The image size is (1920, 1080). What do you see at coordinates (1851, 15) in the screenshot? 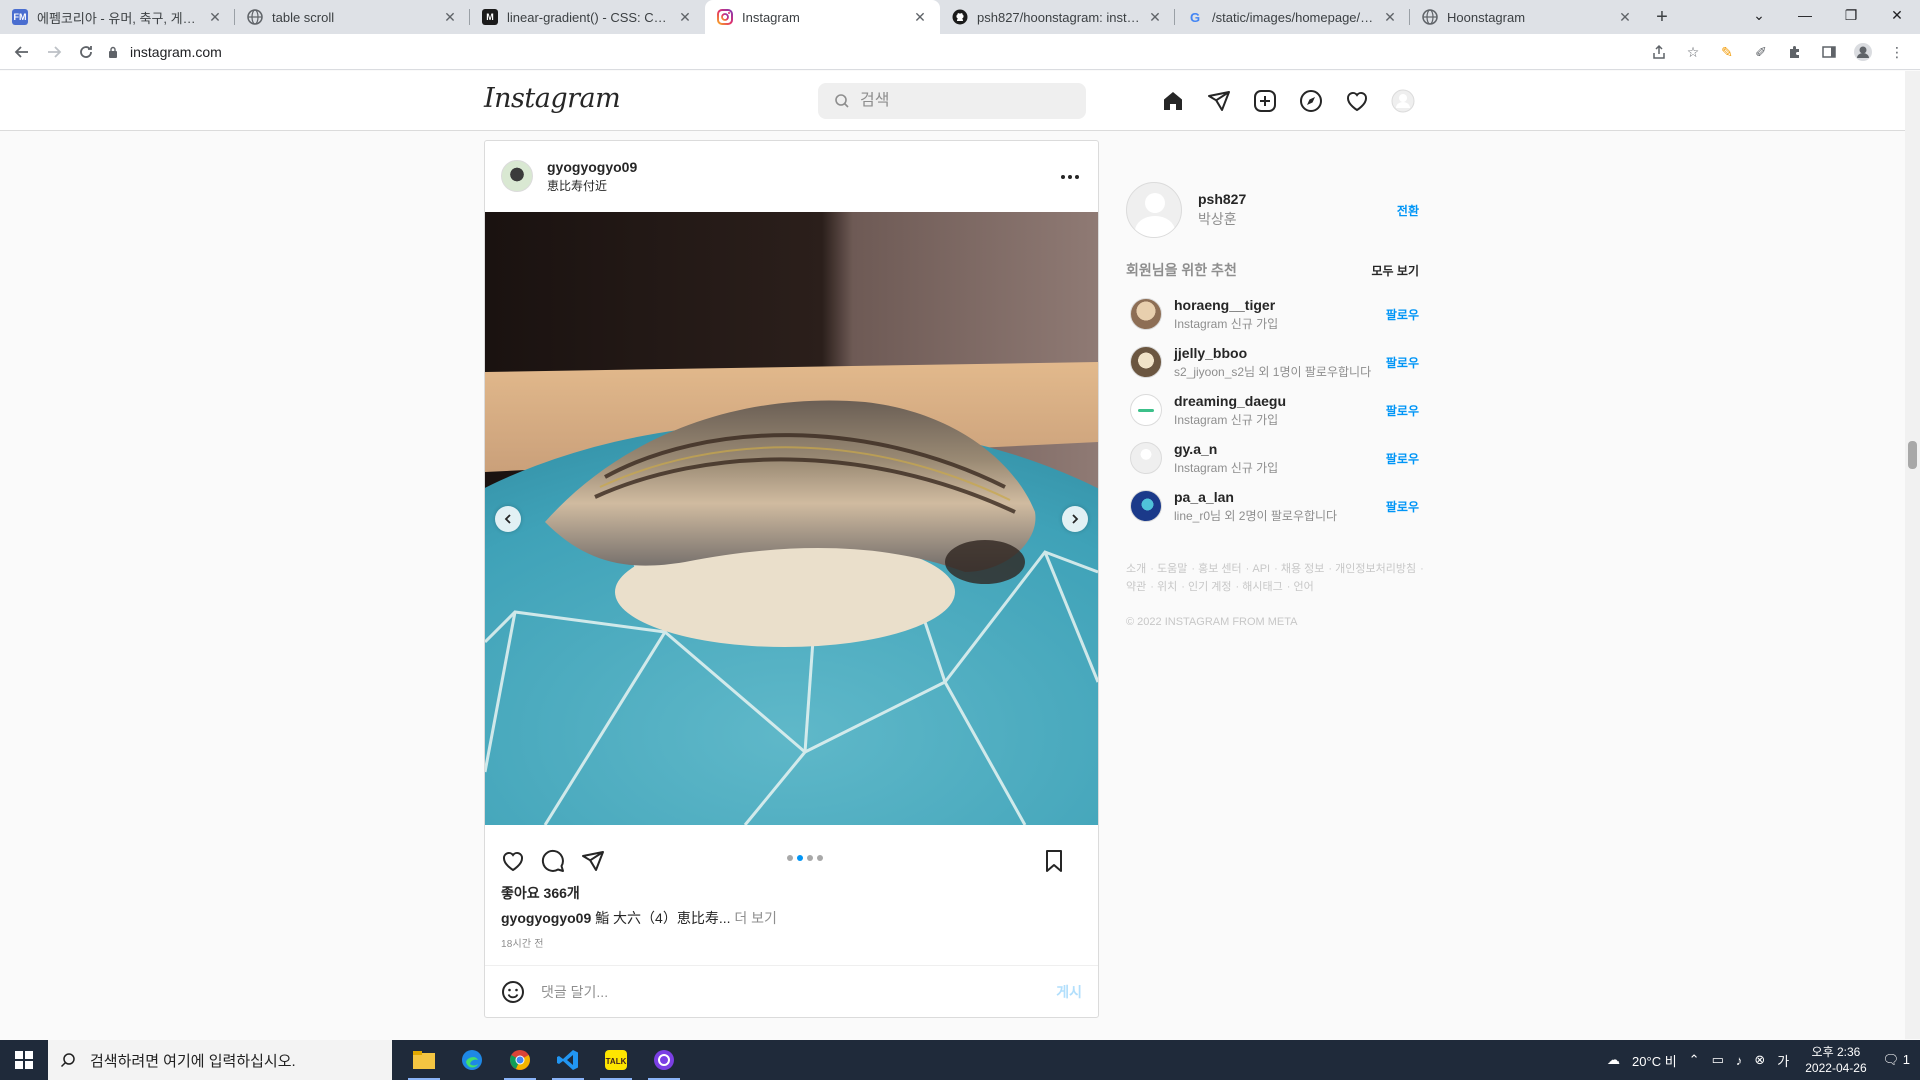
I see `maximize-button: ❐` at bounding box center [1851, 15].